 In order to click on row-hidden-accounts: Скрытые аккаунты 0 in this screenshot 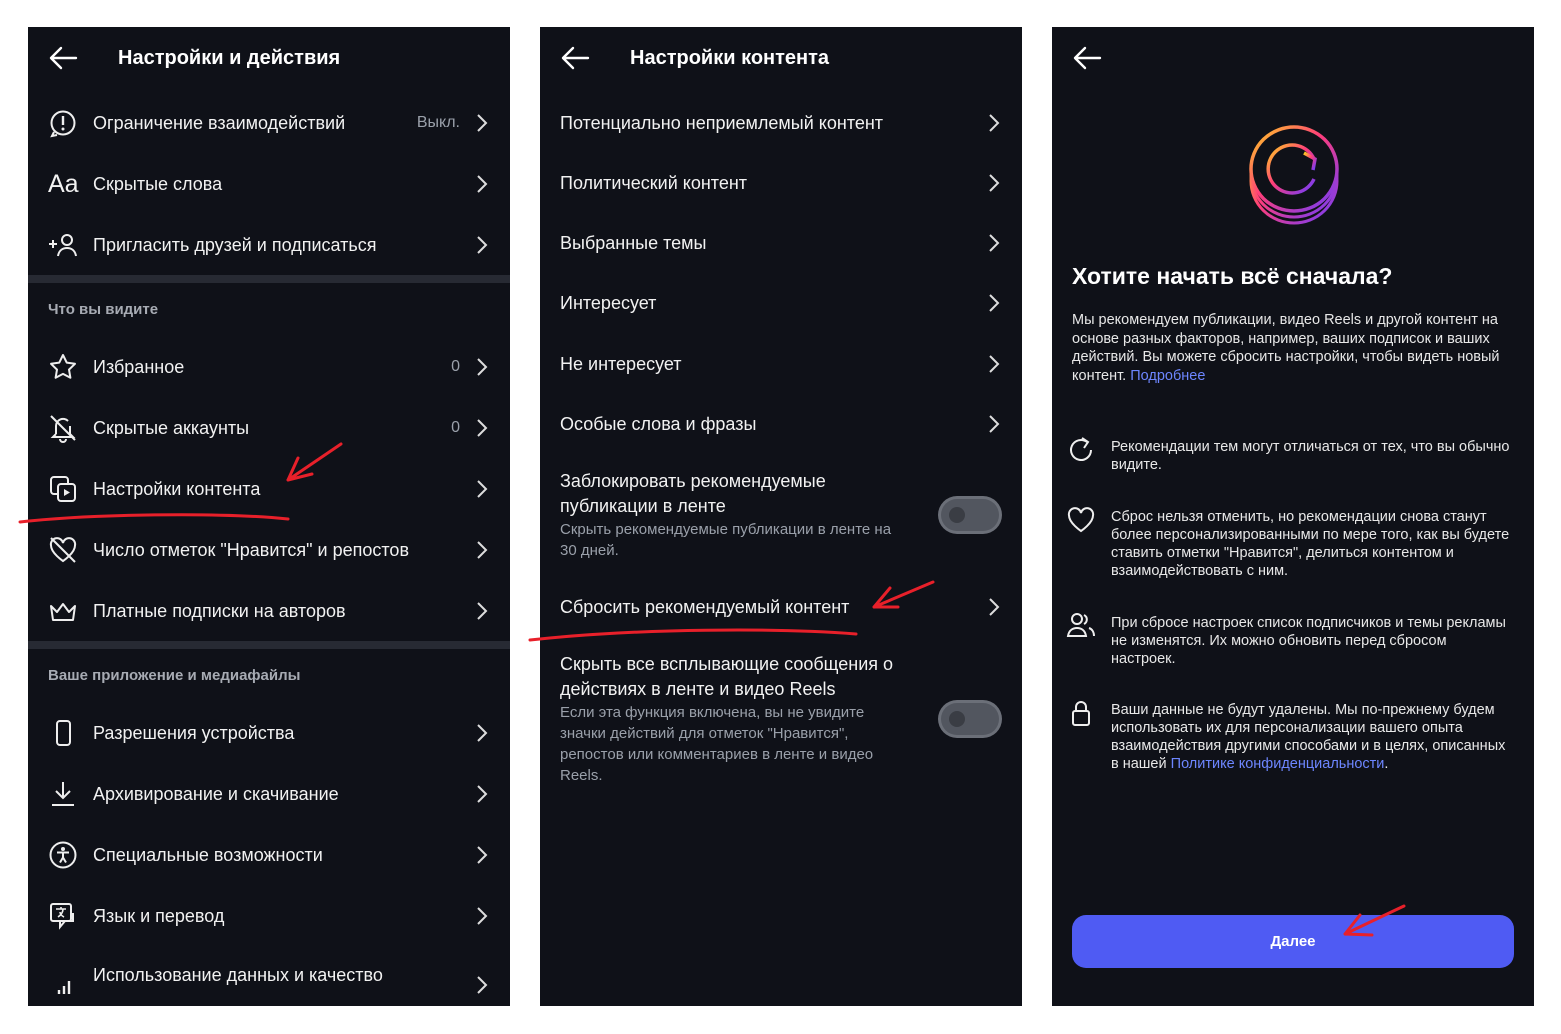, I will do `click(269, 428)`.